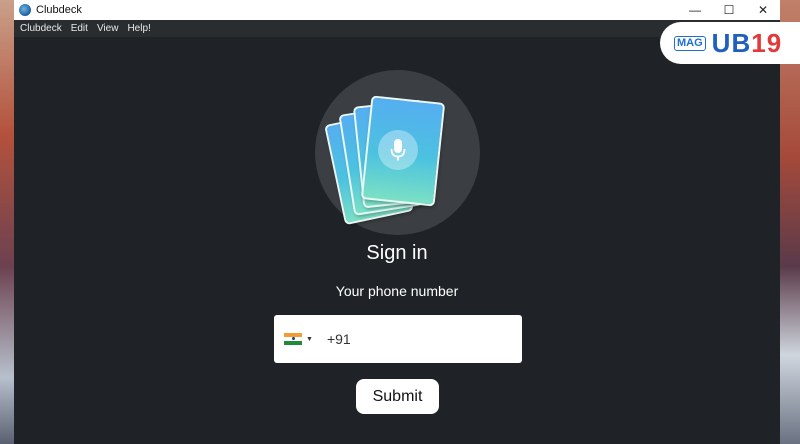  I want to click on desktop-wallpaper-right, so click(790, 222).